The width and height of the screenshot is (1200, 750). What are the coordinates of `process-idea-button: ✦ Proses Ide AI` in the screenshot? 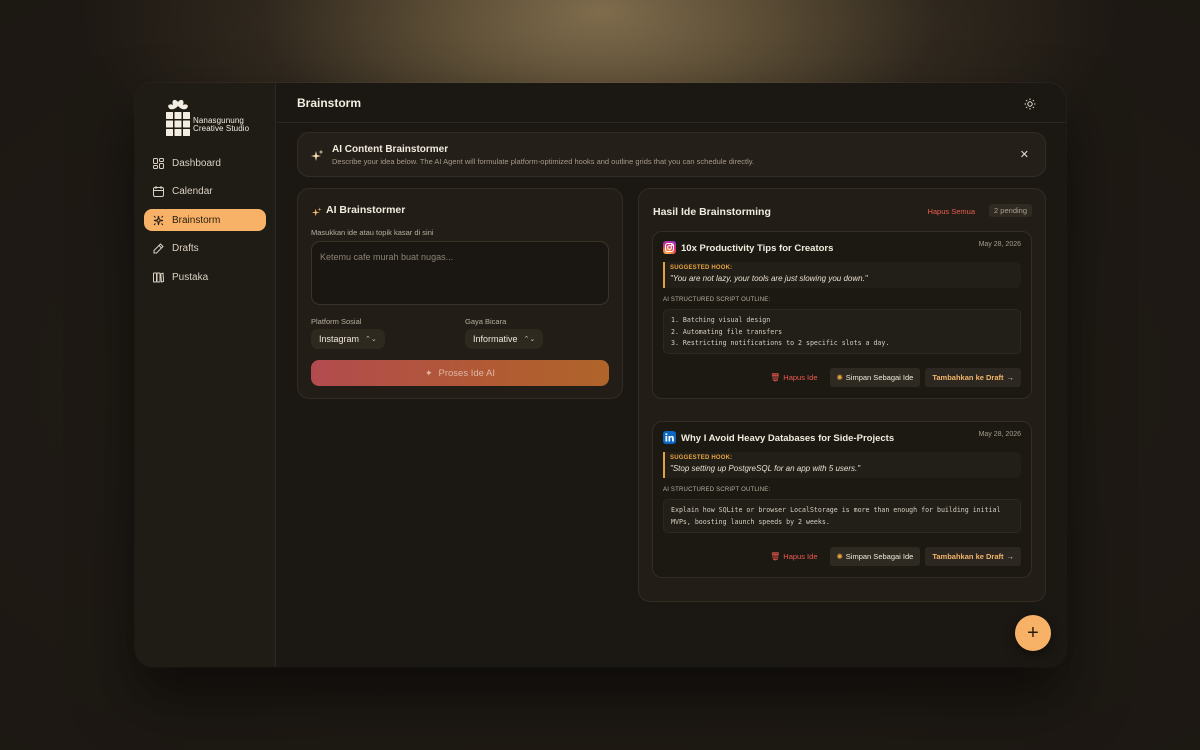 It's located at (460, 373).